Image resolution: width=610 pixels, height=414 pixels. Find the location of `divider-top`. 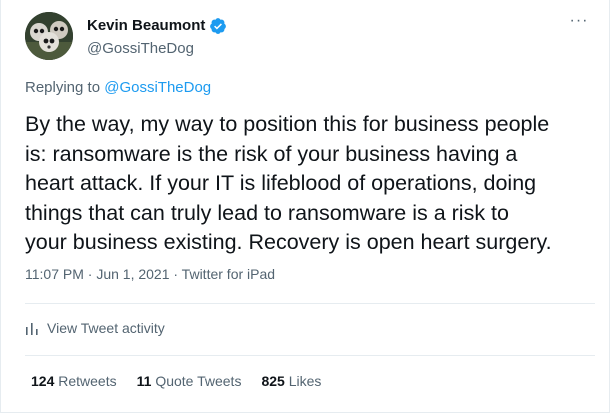

divider-top is located at coordinates (310, 303).